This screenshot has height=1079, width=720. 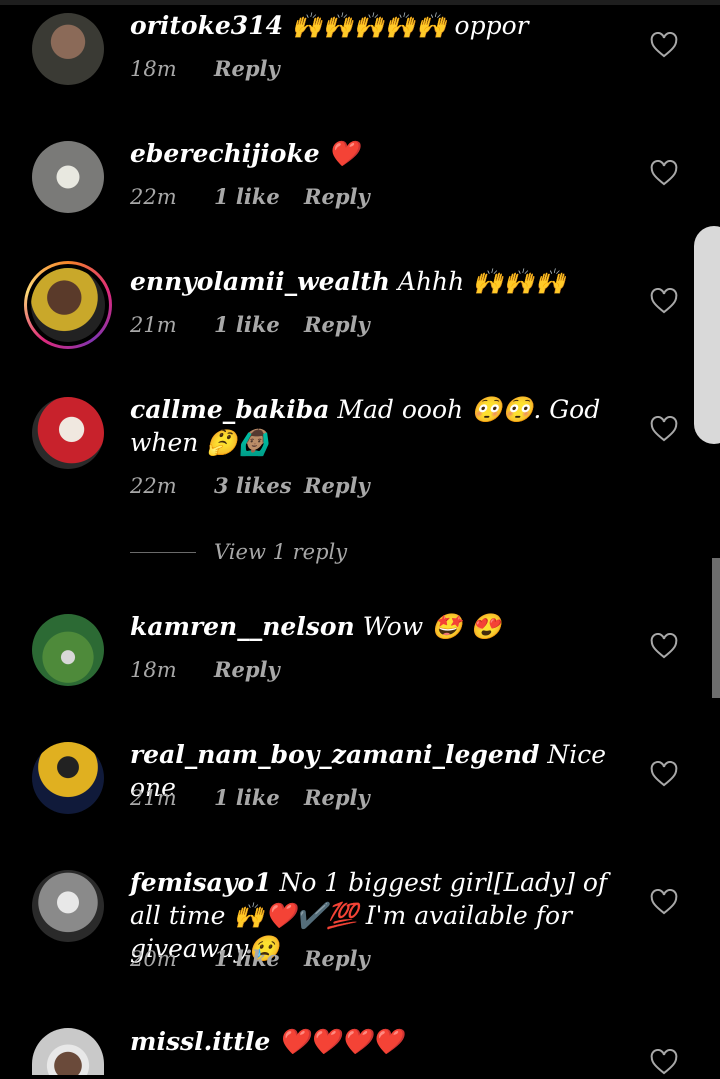 I want to click on comment-username: femisayo1, so click(x=200, y=882).